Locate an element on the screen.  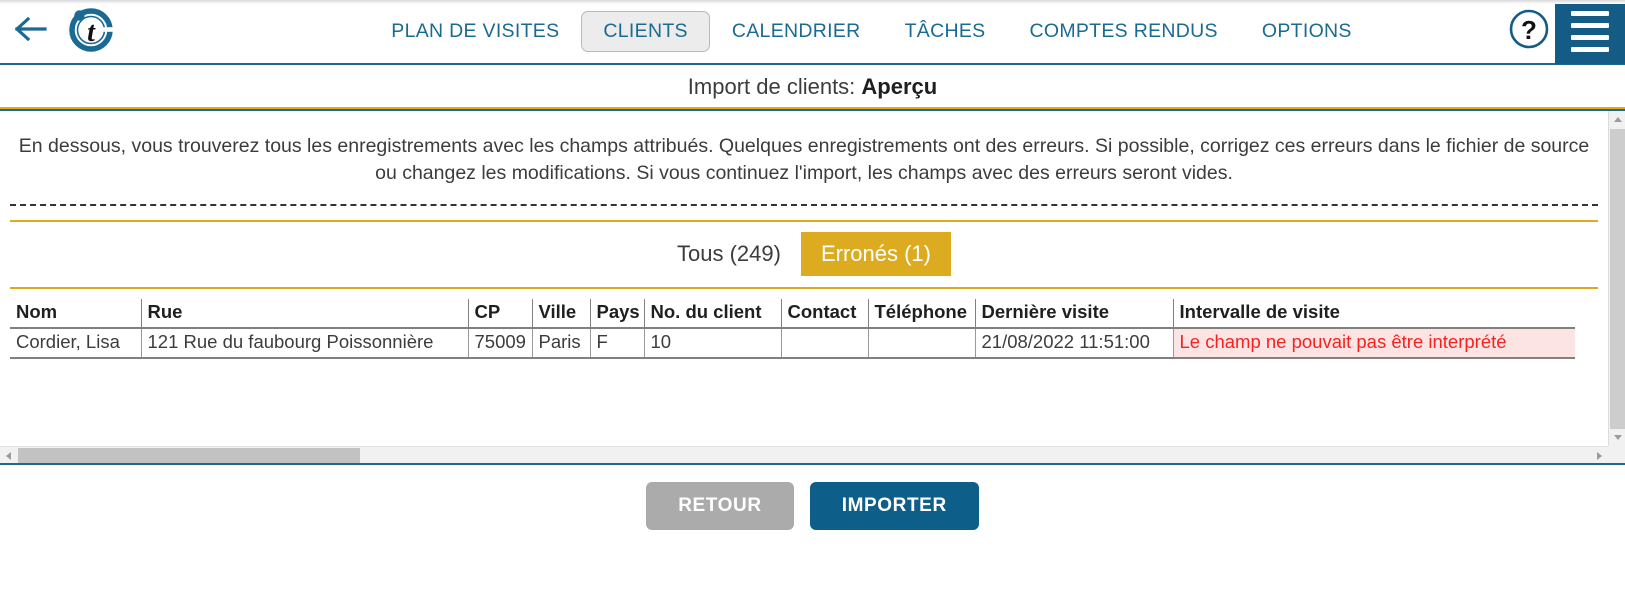
nav-item-clients: CLIENTS is located at coordinates (645, 31).